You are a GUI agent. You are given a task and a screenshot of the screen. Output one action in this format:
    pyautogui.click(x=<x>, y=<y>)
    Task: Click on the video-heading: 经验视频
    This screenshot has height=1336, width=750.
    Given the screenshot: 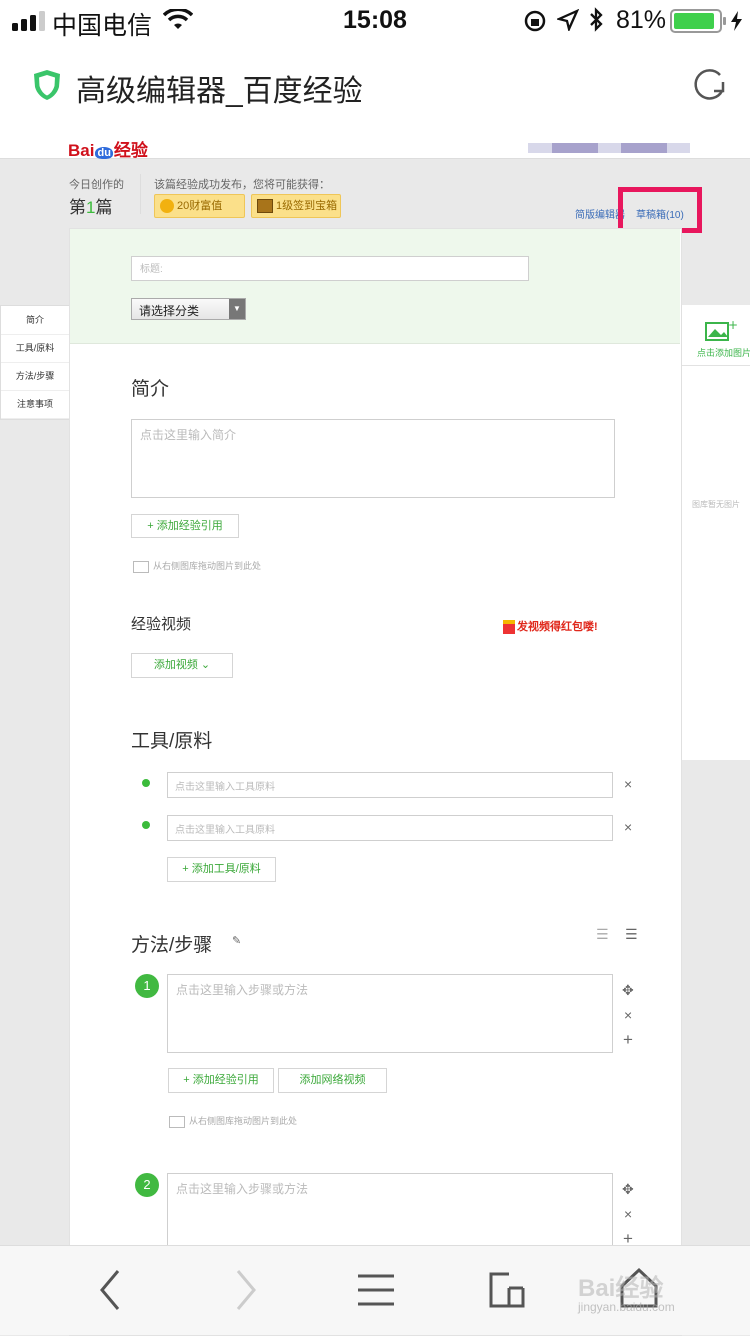 What is the action you would take?
    pyautogui.click(x=161, y=624)
    